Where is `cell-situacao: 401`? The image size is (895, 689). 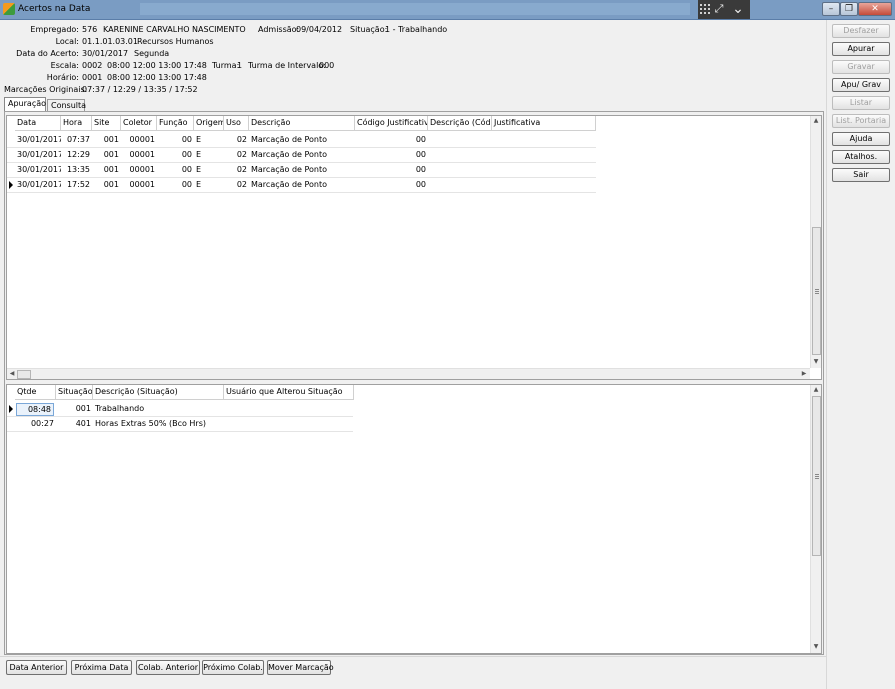 cell-situacao: 401 is located at coordinates (83, 423).